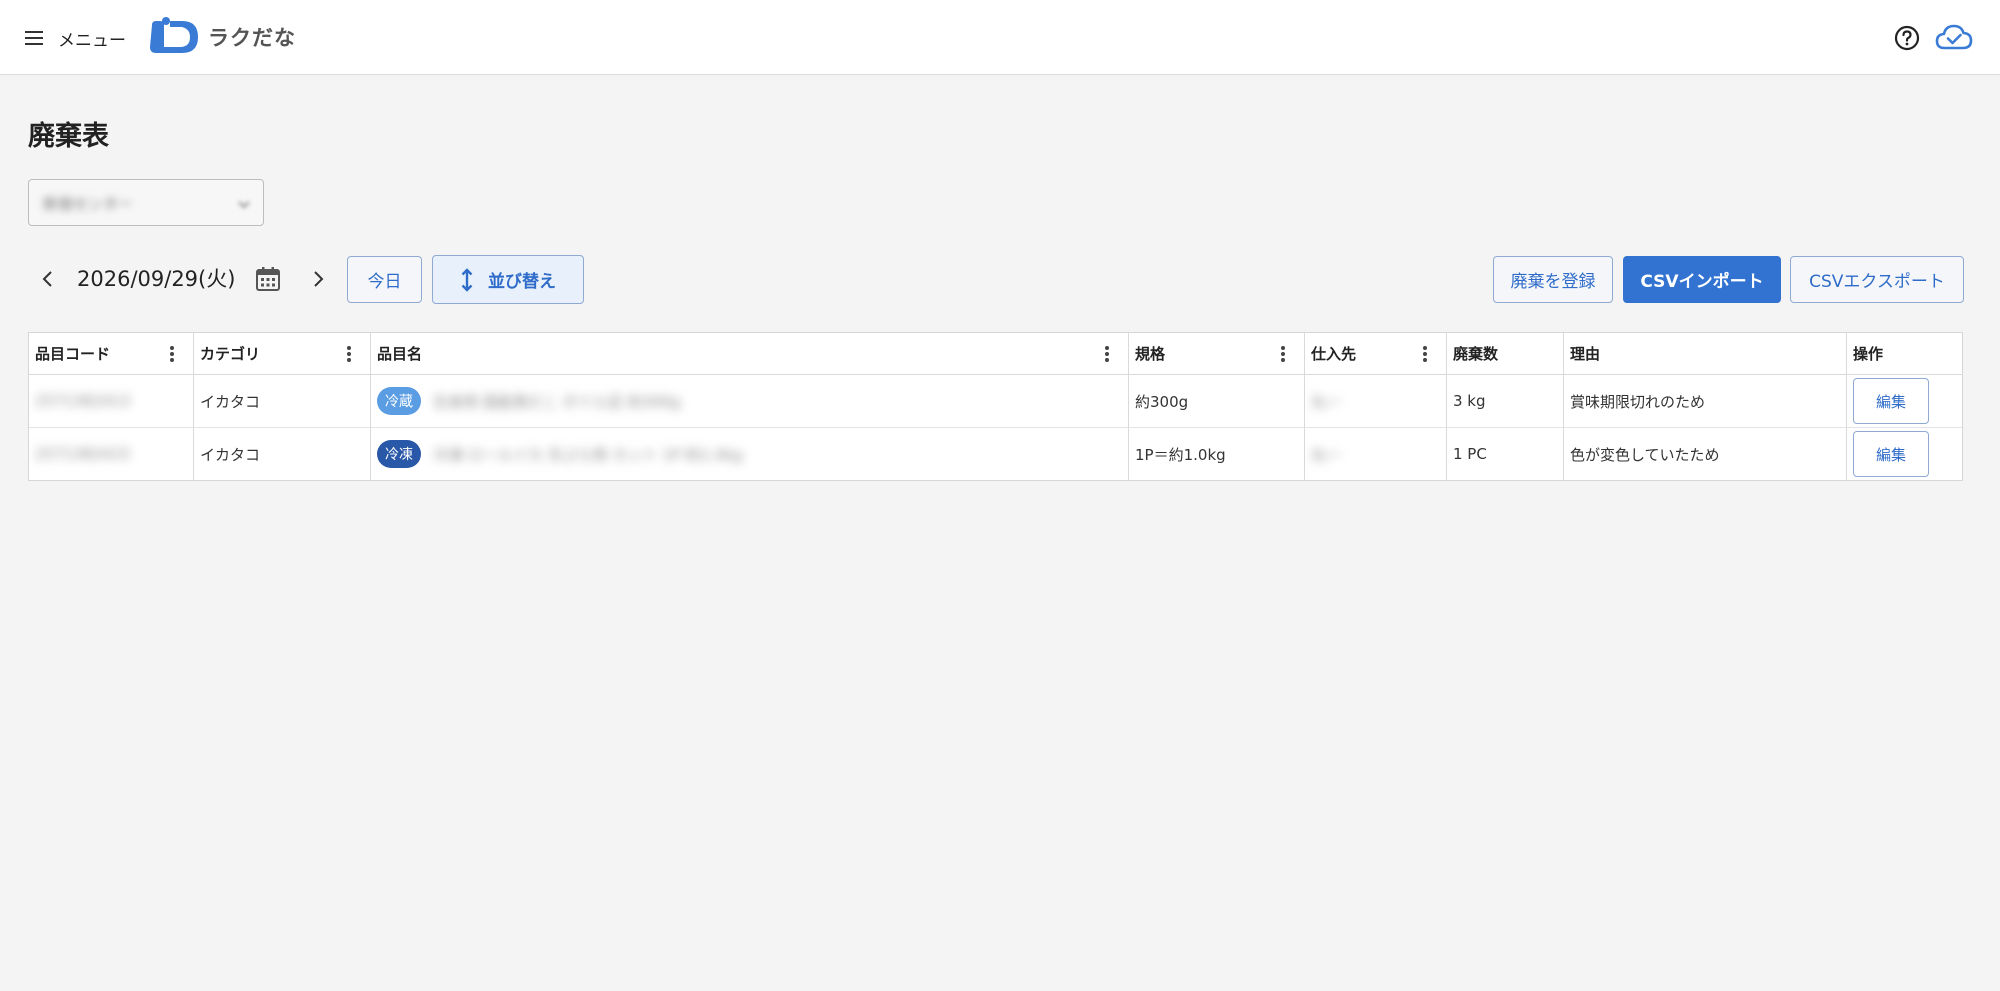 This screenshot has height=991, width=2000. What do you see at coordinates (467, 279) in the screenshot?
I see `sort-vertical-icon` at bounding box center [467, 279].